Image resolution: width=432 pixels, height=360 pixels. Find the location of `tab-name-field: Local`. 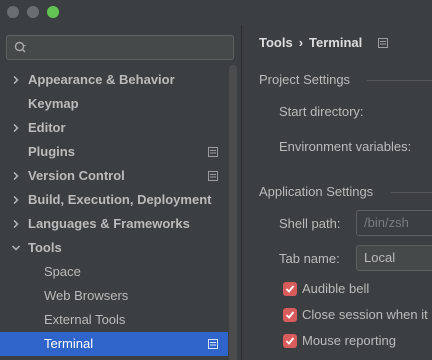

tab-name-field: Local is located at coordinates (394, 258).